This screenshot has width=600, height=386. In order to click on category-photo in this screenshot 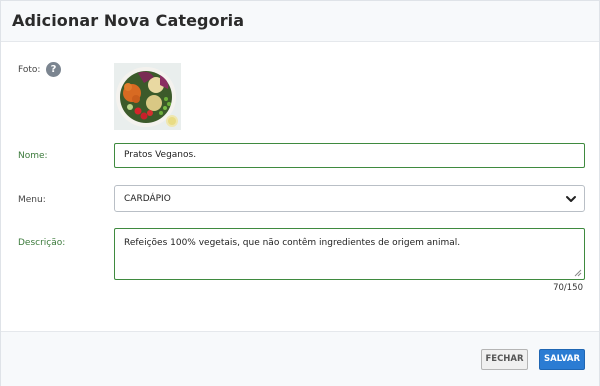, I will do `click(147, 96)`.